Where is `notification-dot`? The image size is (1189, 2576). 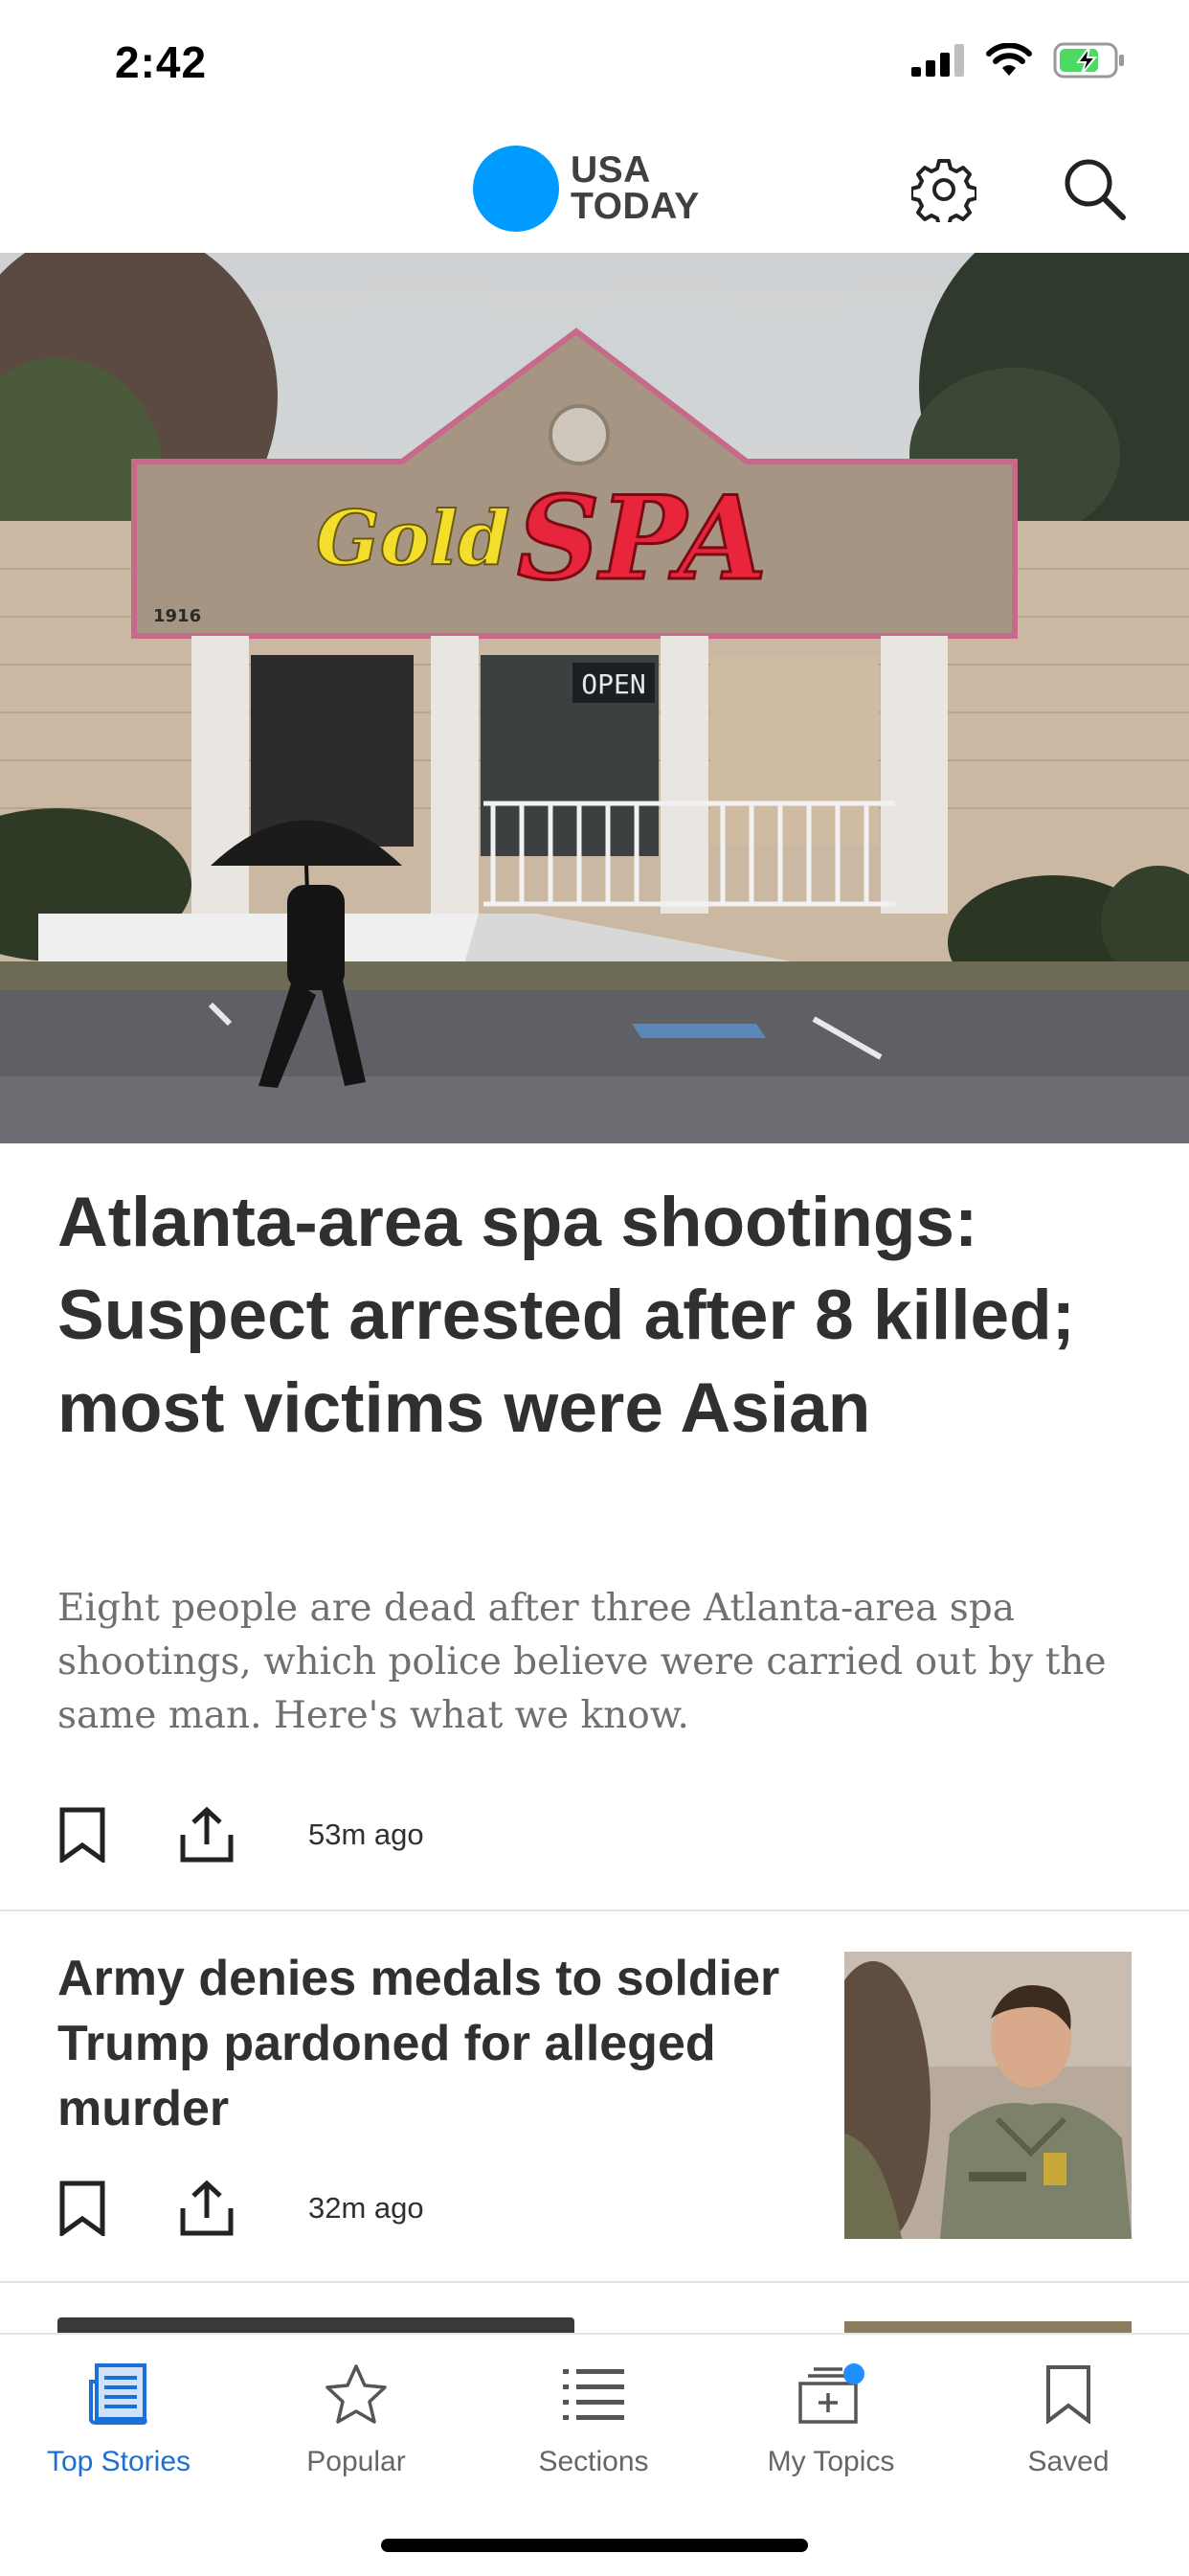
notification-dot is located at coordinates (853, 2373).